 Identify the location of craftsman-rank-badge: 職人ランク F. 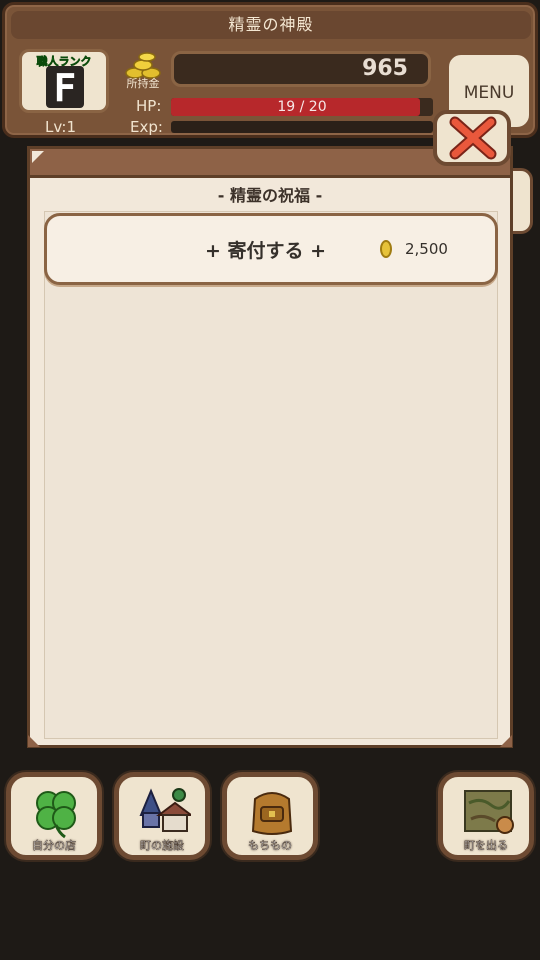
(64, 81).